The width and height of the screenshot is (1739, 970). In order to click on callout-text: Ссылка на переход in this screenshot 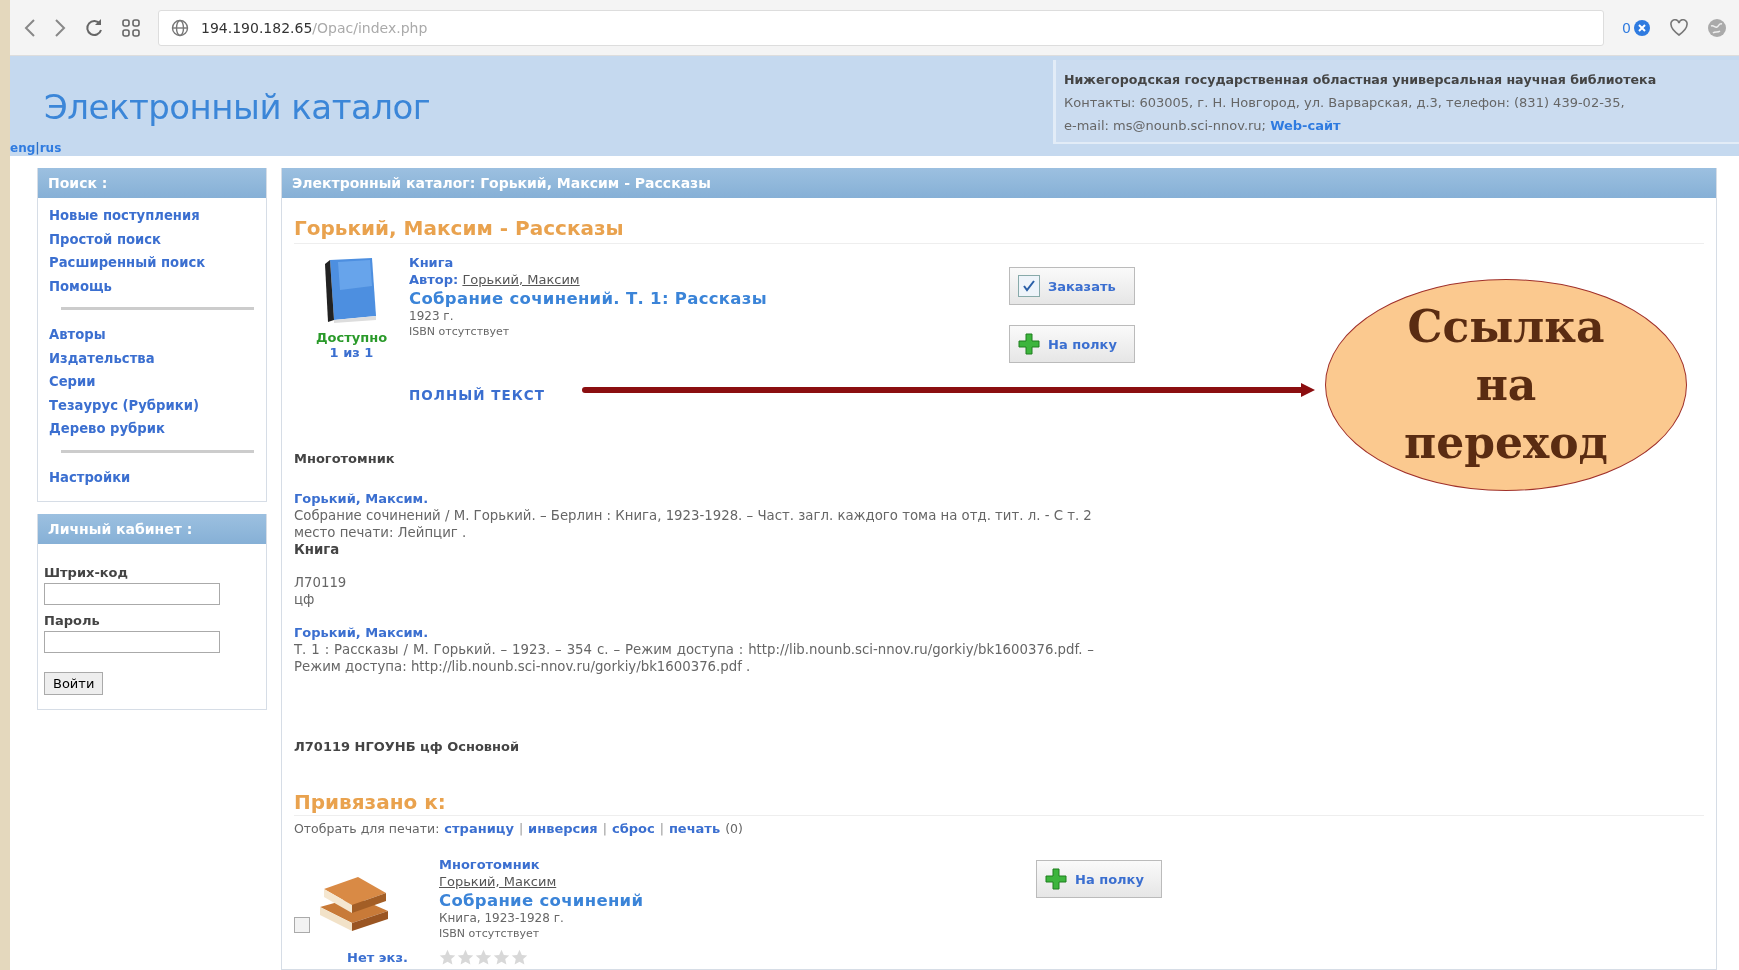, I will do `click(1506, 385)`.